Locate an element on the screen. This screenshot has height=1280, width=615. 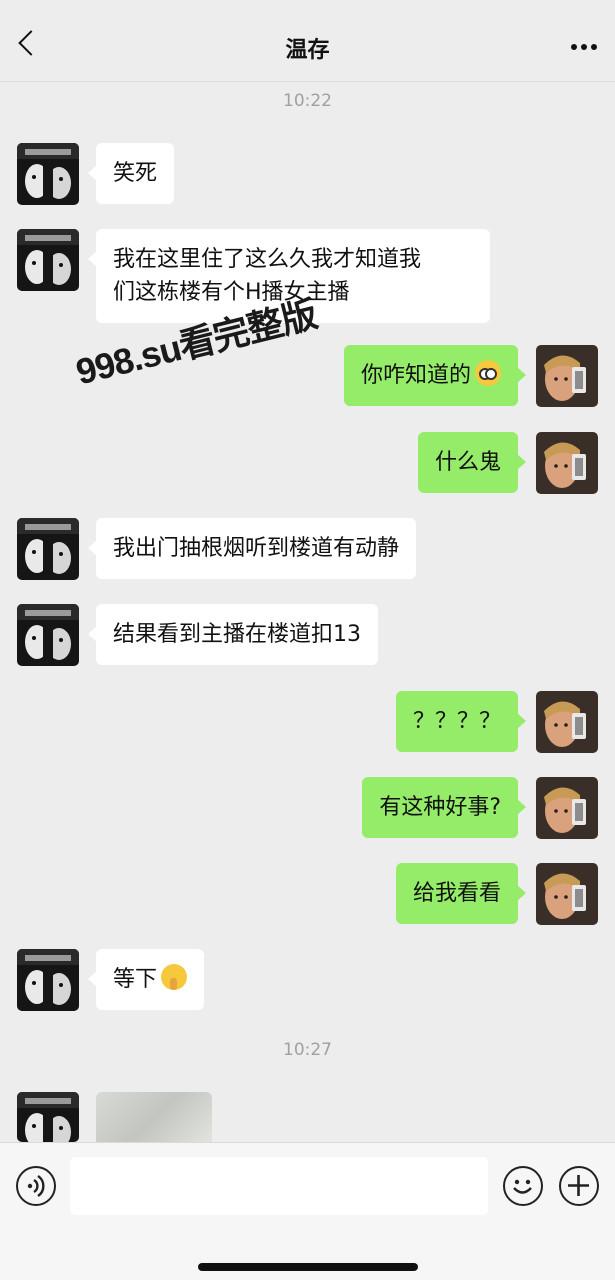
message-text: 结果看到主播在楼道扣13 is located at coordinates (237, 634).